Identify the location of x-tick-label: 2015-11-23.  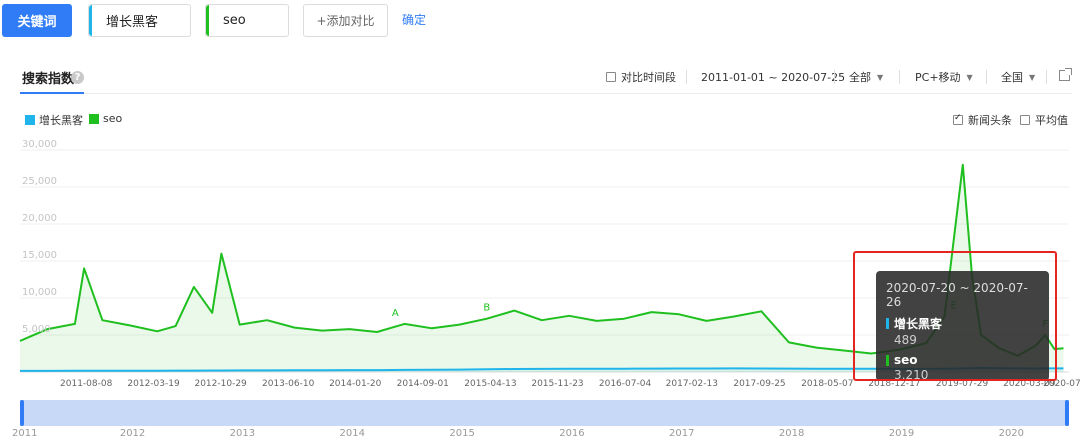
(557, 384).